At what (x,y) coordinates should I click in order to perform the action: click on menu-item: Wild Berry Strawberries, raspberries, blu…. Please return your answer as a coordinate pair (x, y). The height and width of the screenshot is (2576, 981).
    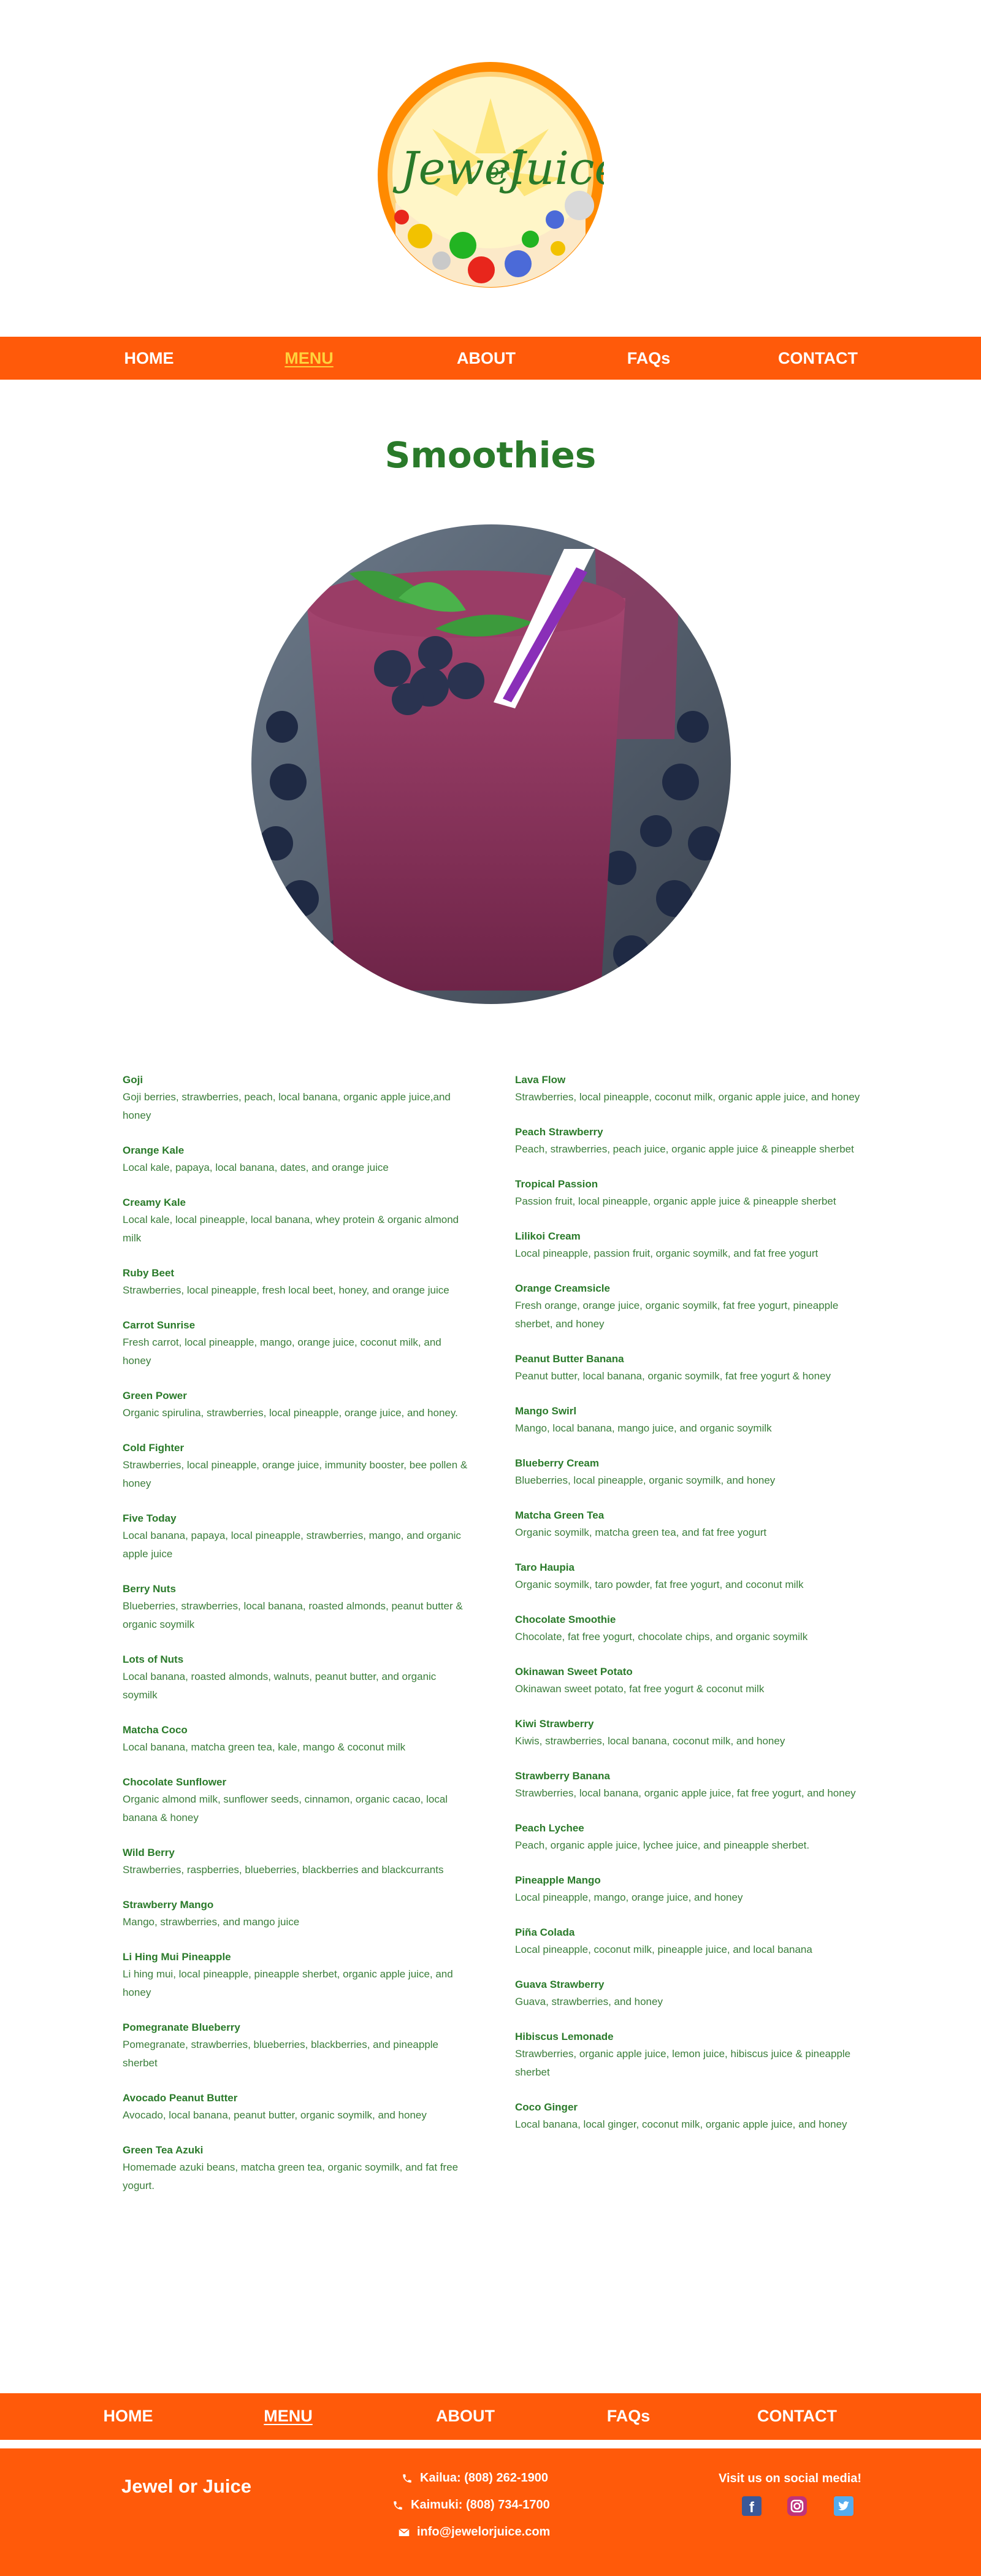
    Looking at the image, I should click on (296, 1862).